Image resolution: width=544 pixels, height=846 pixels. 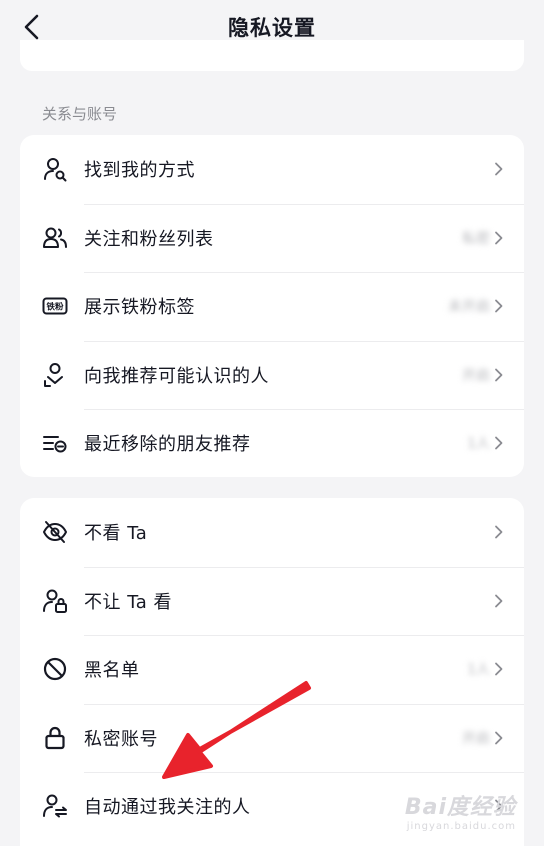 What do you see at coordinates (55, 532) in the screenshot?
I see `eye-off-icon` at bounding box center [55, 532].